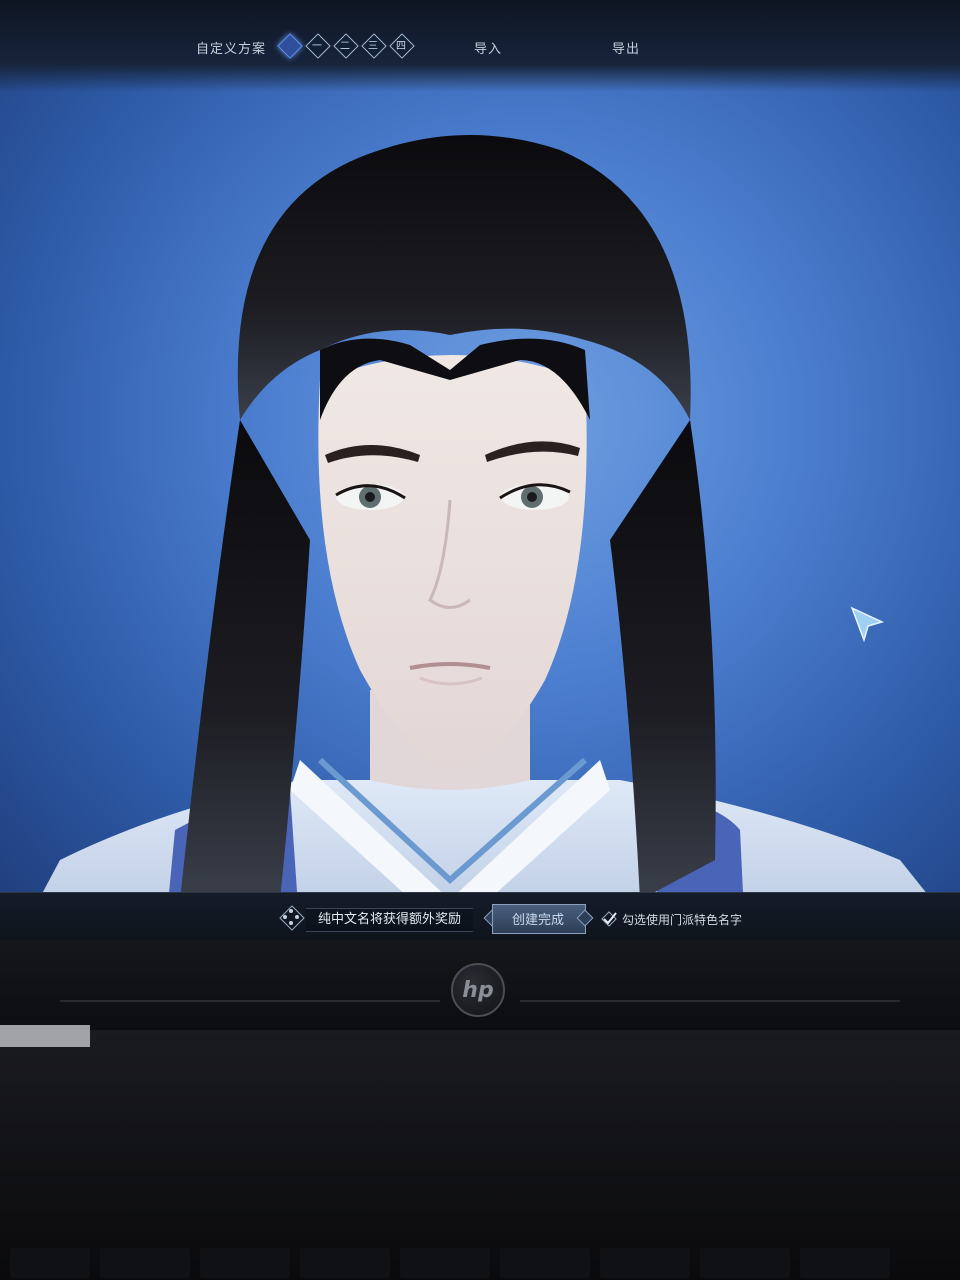 This screenshot has height=1280, width=960. I want to click on reflection-highlight, so click(45, 1036).